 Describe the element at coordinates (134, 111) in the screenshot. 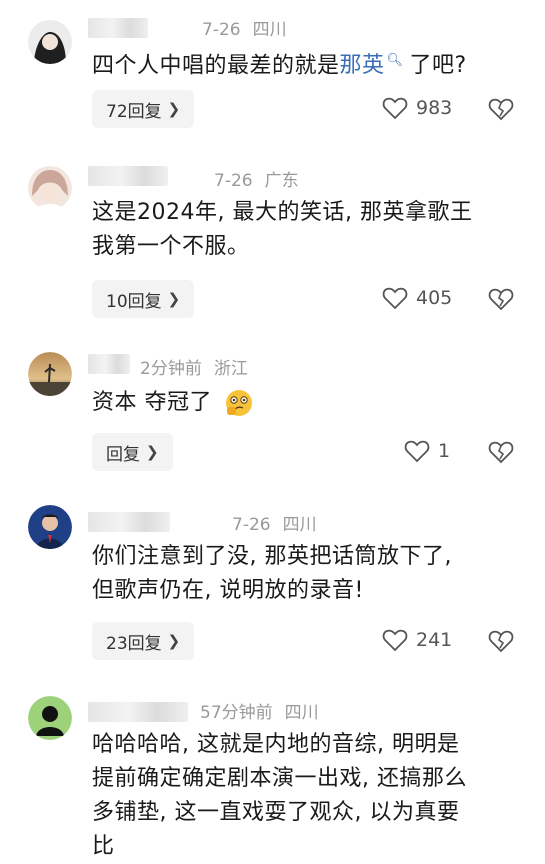

I see `reply-label: 72回复` at that location.